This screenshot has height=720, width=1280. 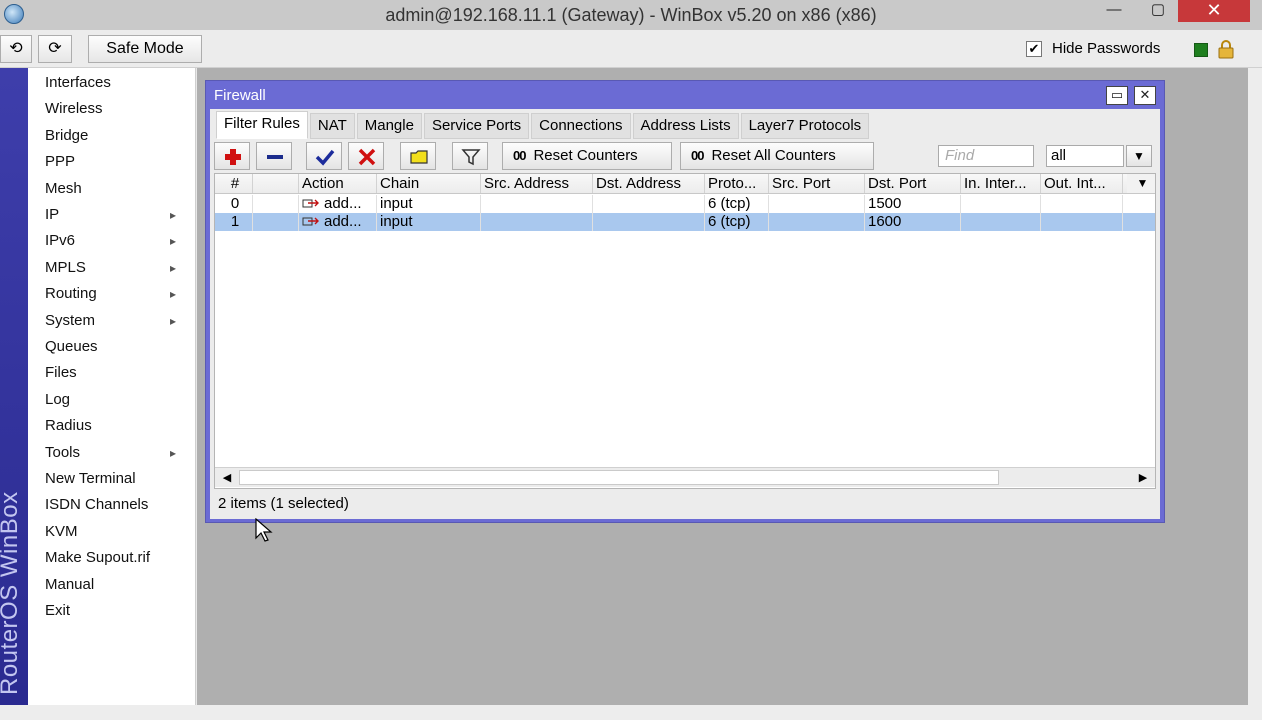 What do you see at coordinates (631, 712) in the screenshot?
I see `bottom-border` at bounding box center [631, 712].